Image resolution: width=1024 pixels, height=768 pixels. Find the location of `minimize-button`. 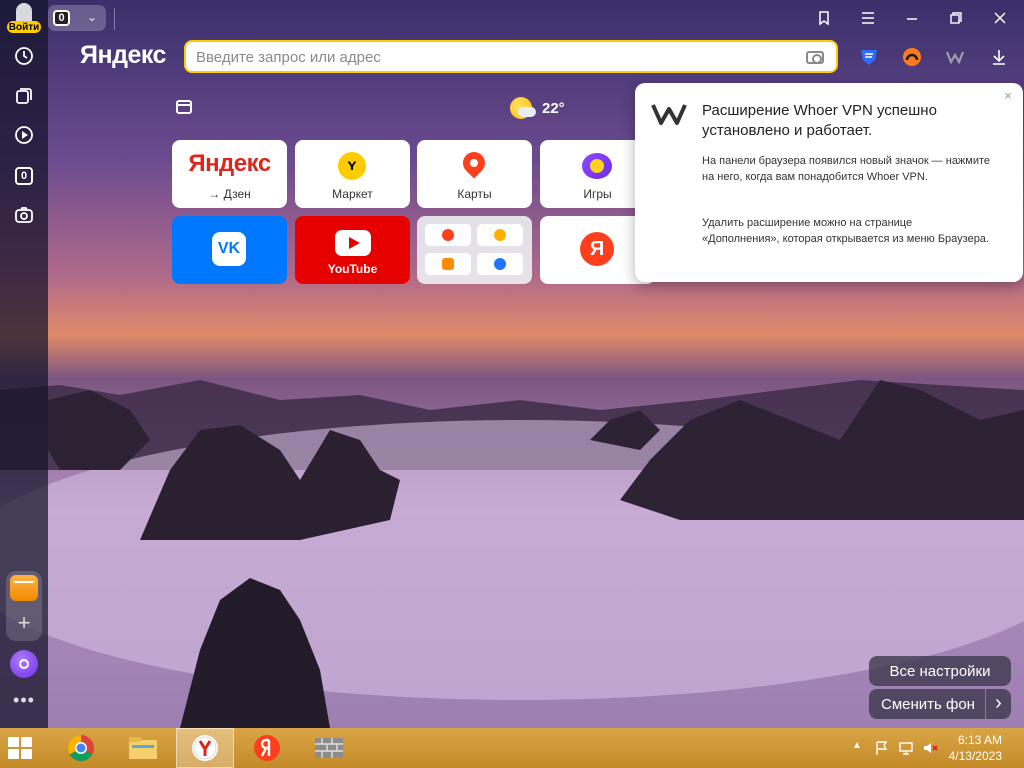

minimize-button is located at coordinates (912, 18).